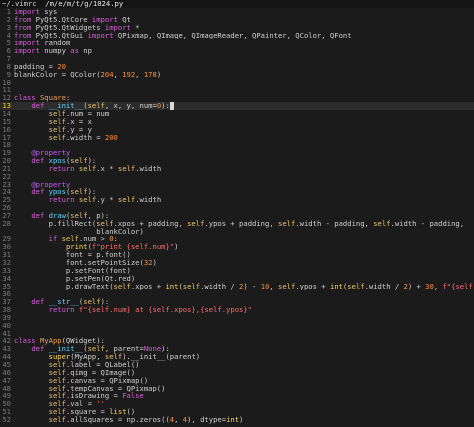  I want to click on line-text: class MyApp(QWidget):, so click(244, 341).